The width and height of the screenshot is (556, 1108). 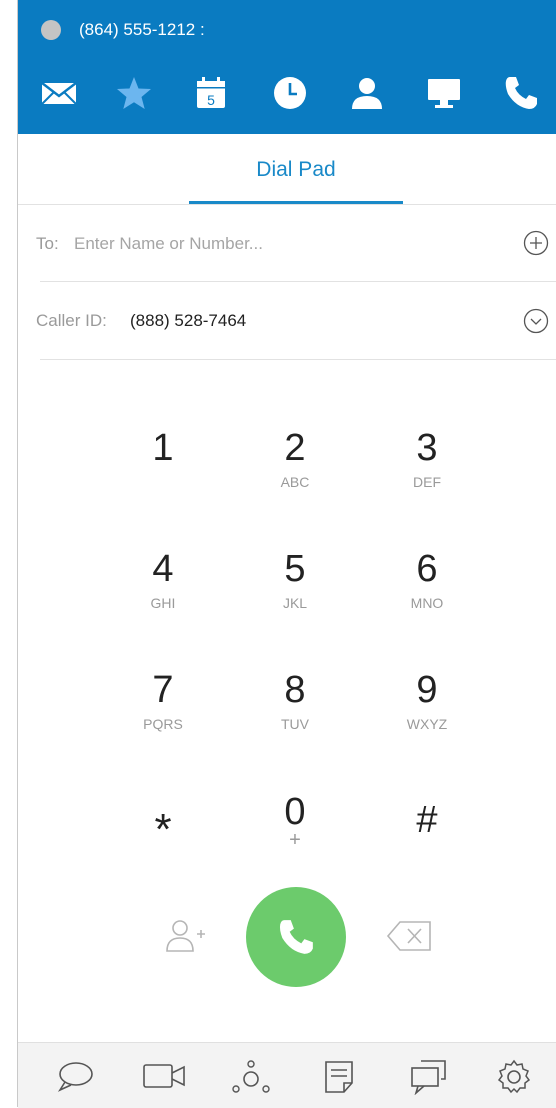 What do you see at coordinates (295, 724) in the screenshot?
I see `key-letters: TUV` at bounding box center [295, 724].